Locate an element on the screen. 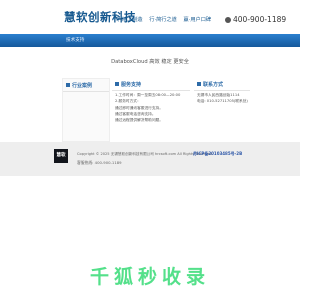 Image resolution: width=320 pixels, height=300 pixels. footer-logo: 慧软 is located at coordinates (61, 156).